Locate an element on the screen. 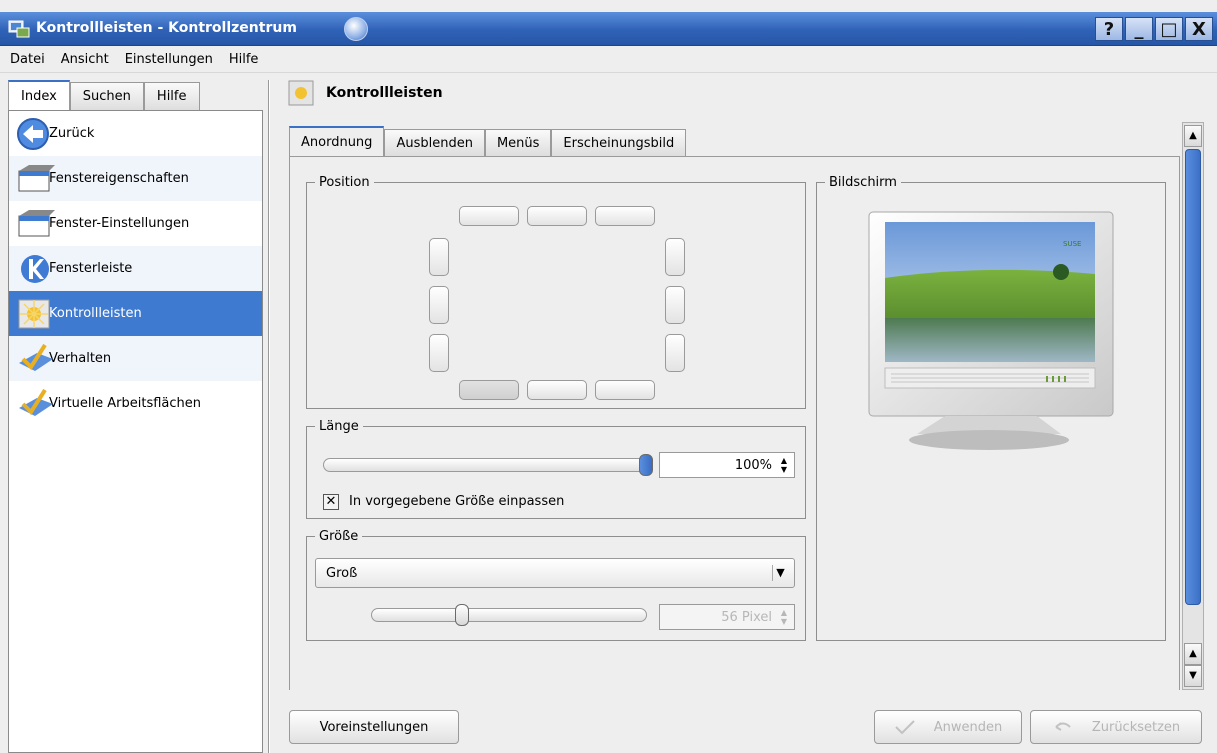 This screenshot has width=1217, height=753. position-left-center is located at coordinates (439, 305).